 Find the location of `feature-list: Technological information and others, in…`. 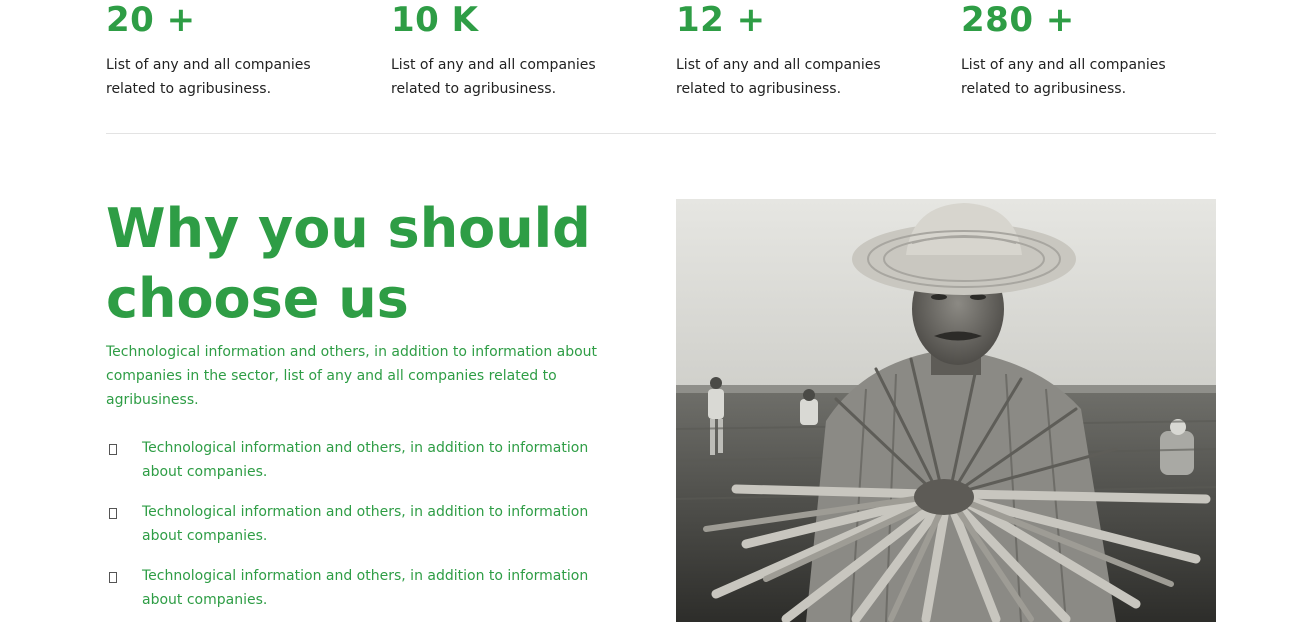

feature-list: Technological information and others, in… is located at coordinates (366, 532).